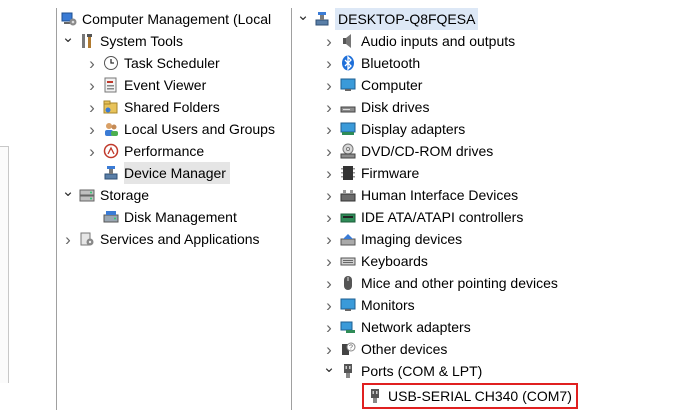 This screenshot has width=693, height=410. I want to click on tree-item-disk-management: Disk Management, so click(168, 217).